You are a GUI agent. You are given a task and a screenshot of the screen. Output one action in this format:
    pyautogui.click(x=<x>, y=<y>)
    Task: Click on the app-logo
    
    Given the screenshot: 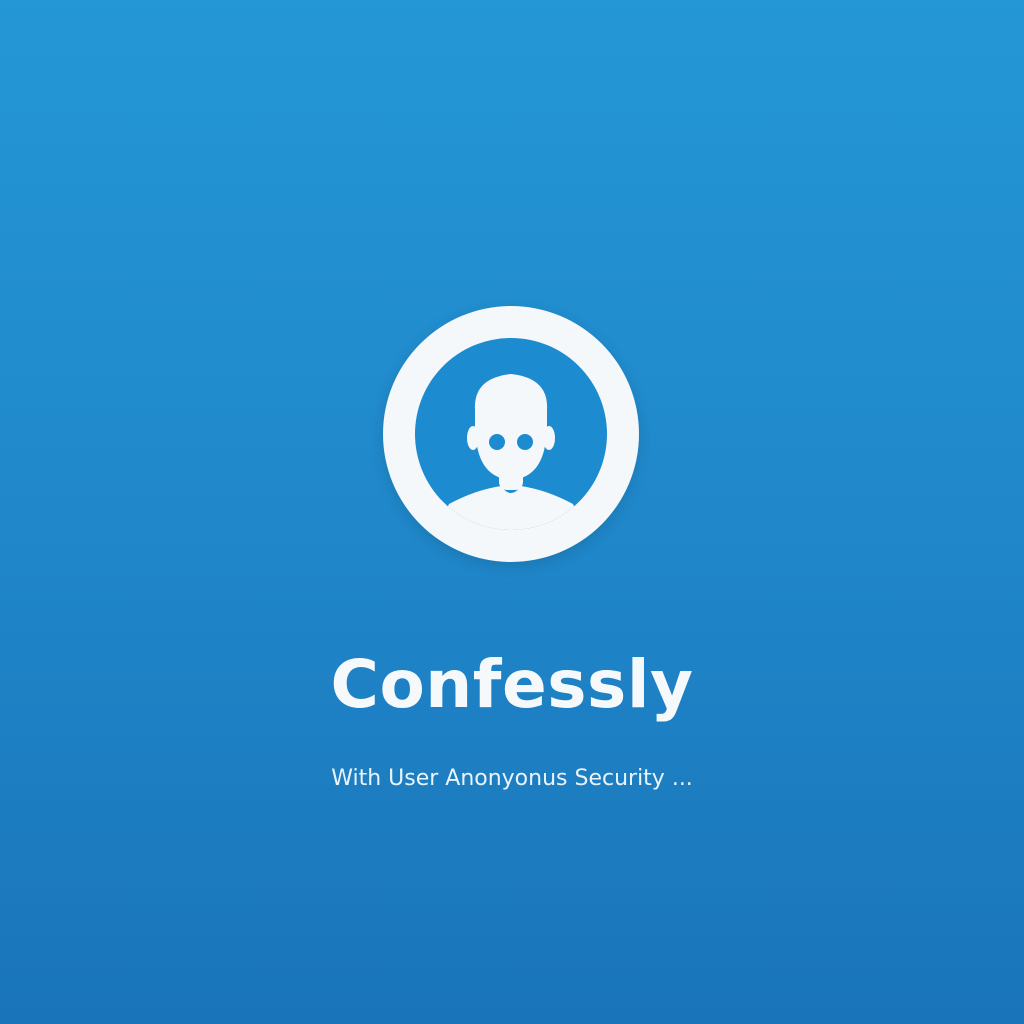 What is the action you would take?
    pyautogui.click(x=511, y=434)
    